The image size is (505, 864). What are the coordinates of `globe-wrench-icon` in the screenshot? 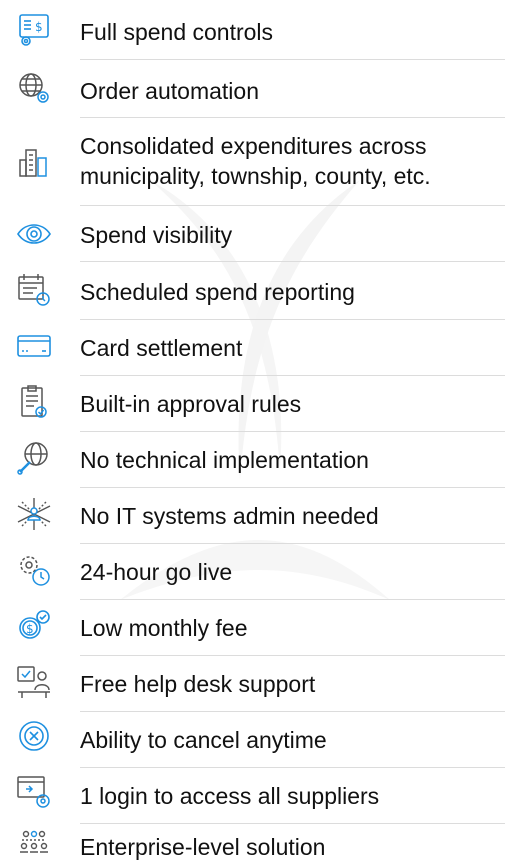 It's located at (34, 458).